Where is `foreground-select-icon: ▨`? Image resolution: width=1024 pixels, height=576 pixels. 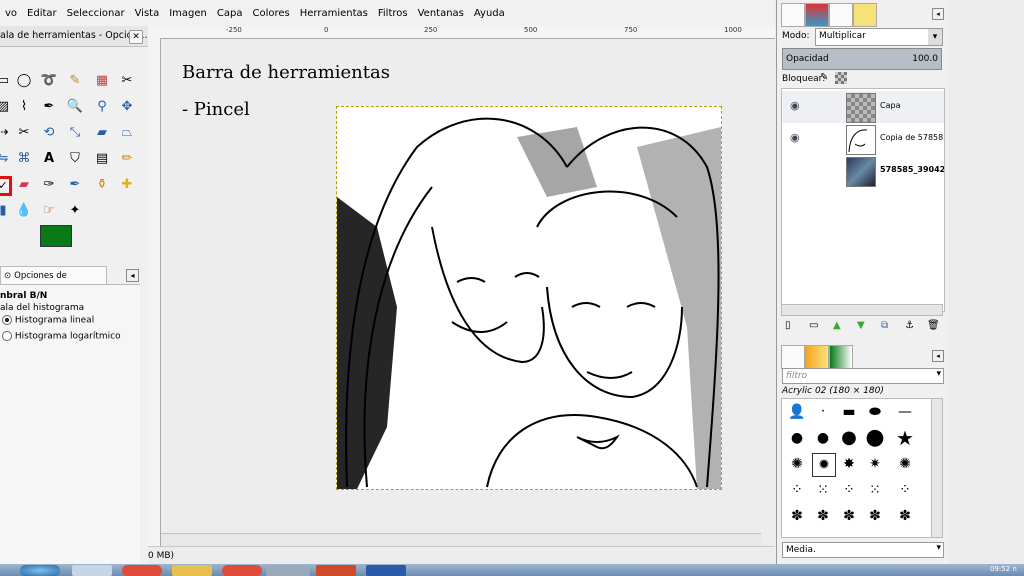 foreground-select-icon: ▨ is located at coordinates (6, 107).